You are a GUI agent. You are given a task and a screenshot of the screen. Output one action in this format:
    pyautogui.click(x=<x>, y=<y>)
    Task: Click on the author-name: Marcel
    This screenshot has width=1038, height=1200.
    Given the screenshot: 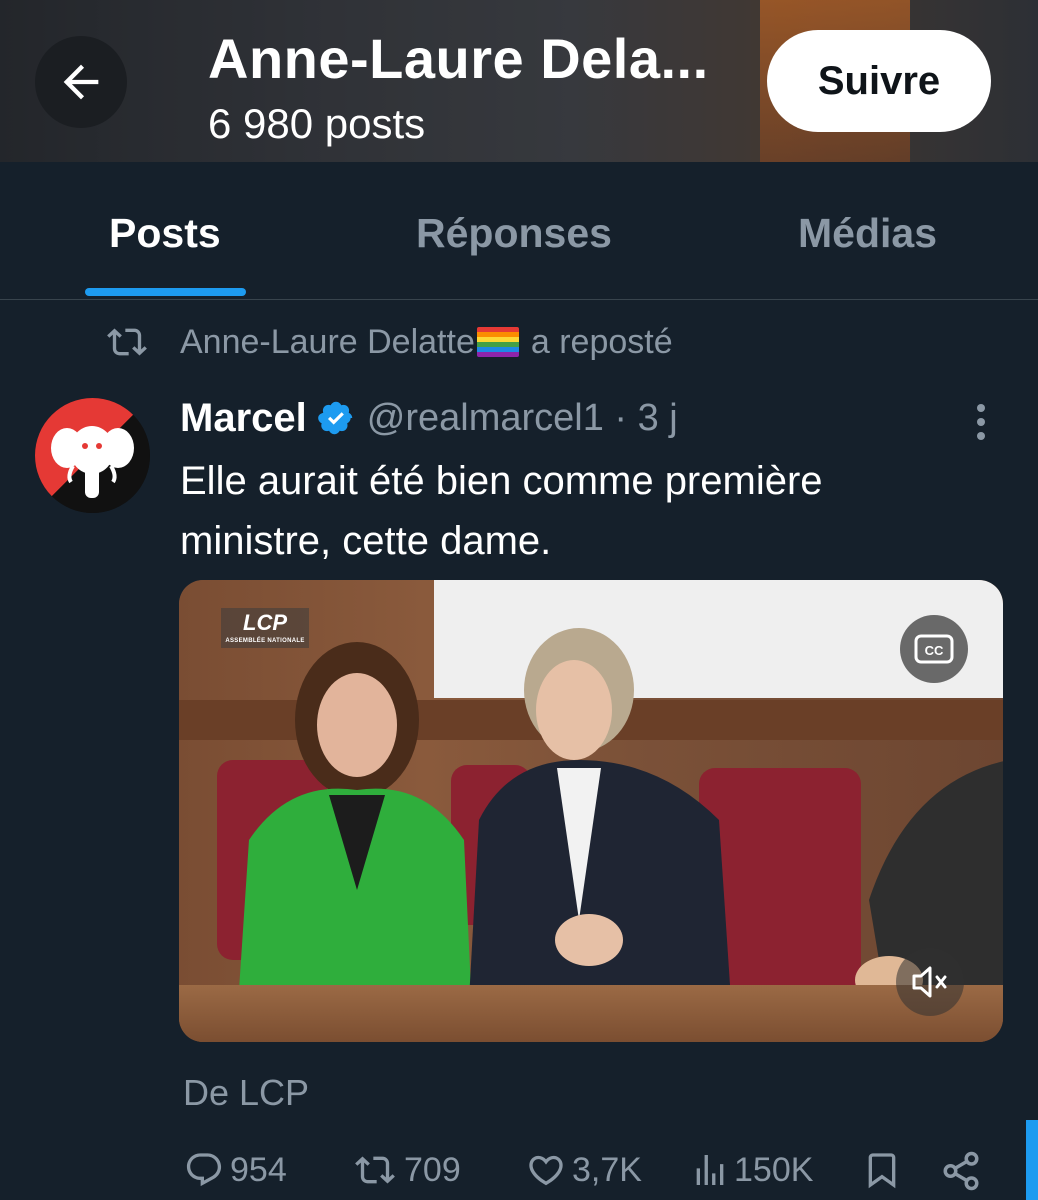 What is the action you would take?
    pyautogui.click(x=243, y=418)
    